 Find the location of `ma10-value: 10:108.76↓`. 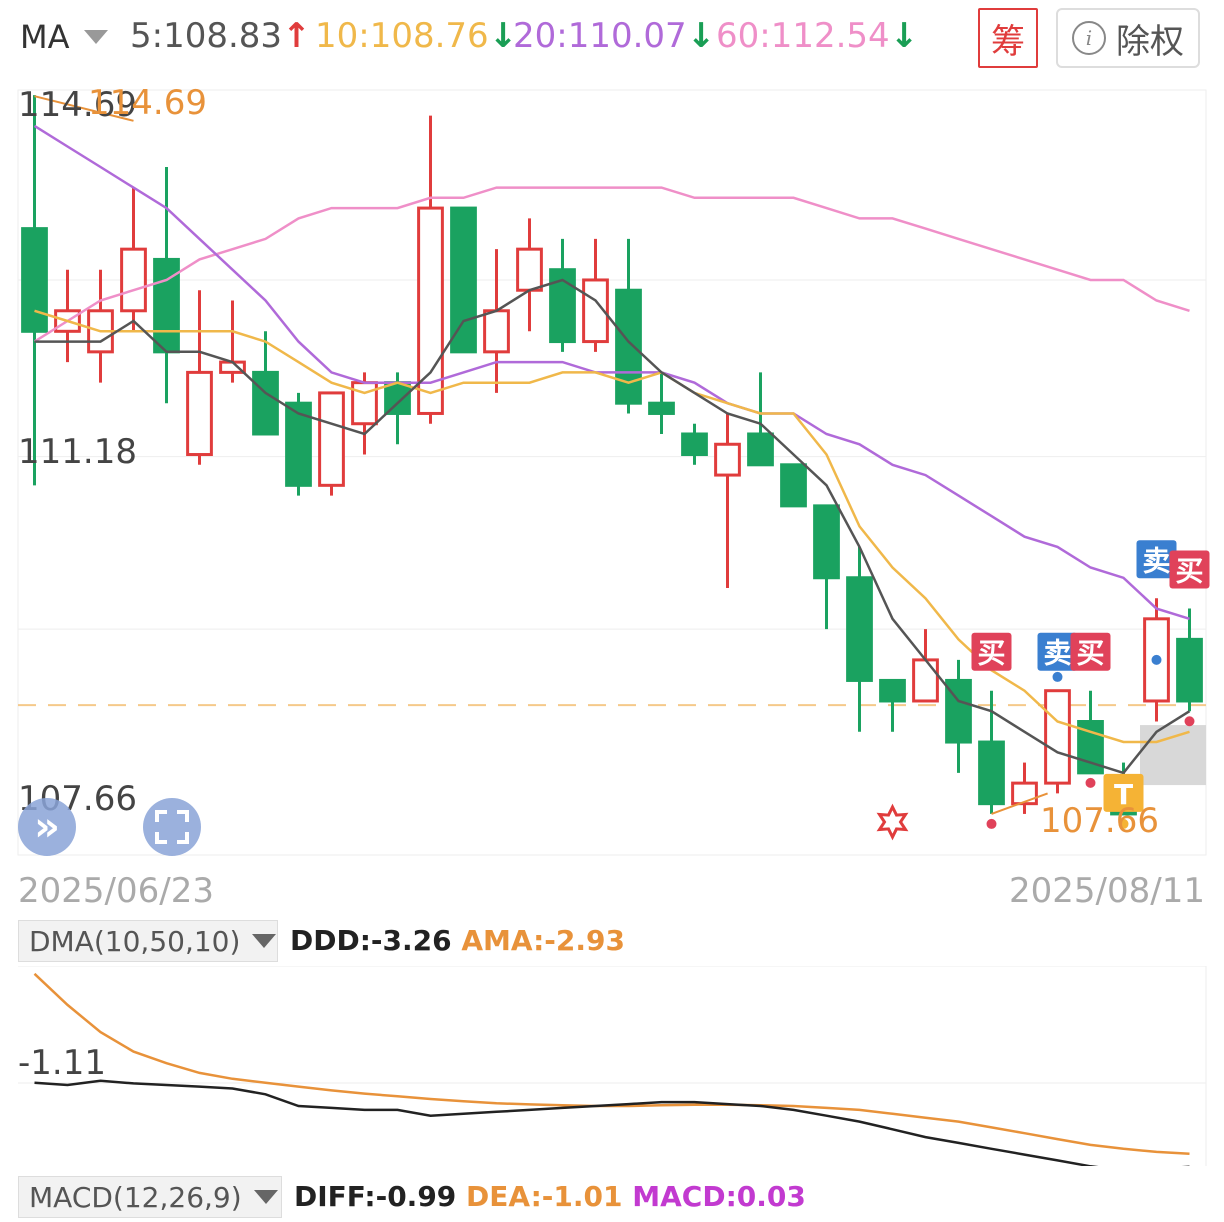

ma10-value: 10:108.76↓ is located at coordinates (416, 36).